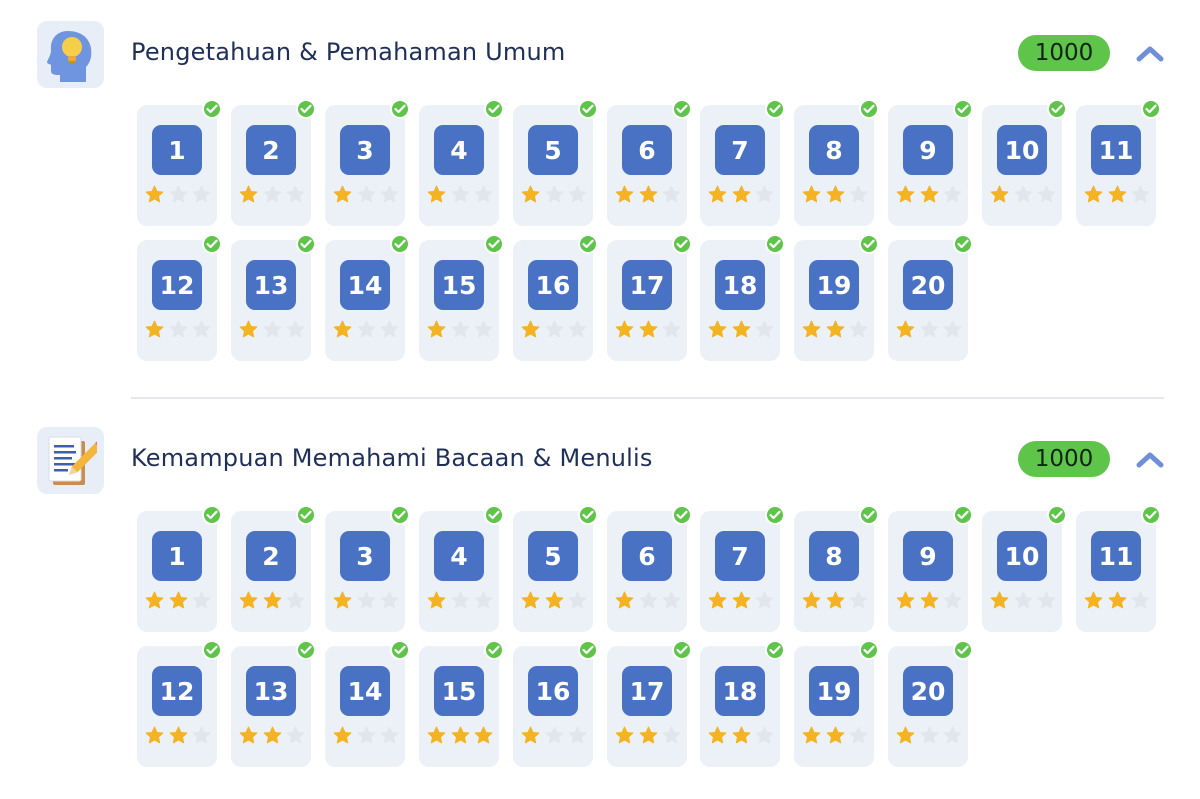 The image size is (1200, 799). I want to click on level-number: 20, so click(928, 691).